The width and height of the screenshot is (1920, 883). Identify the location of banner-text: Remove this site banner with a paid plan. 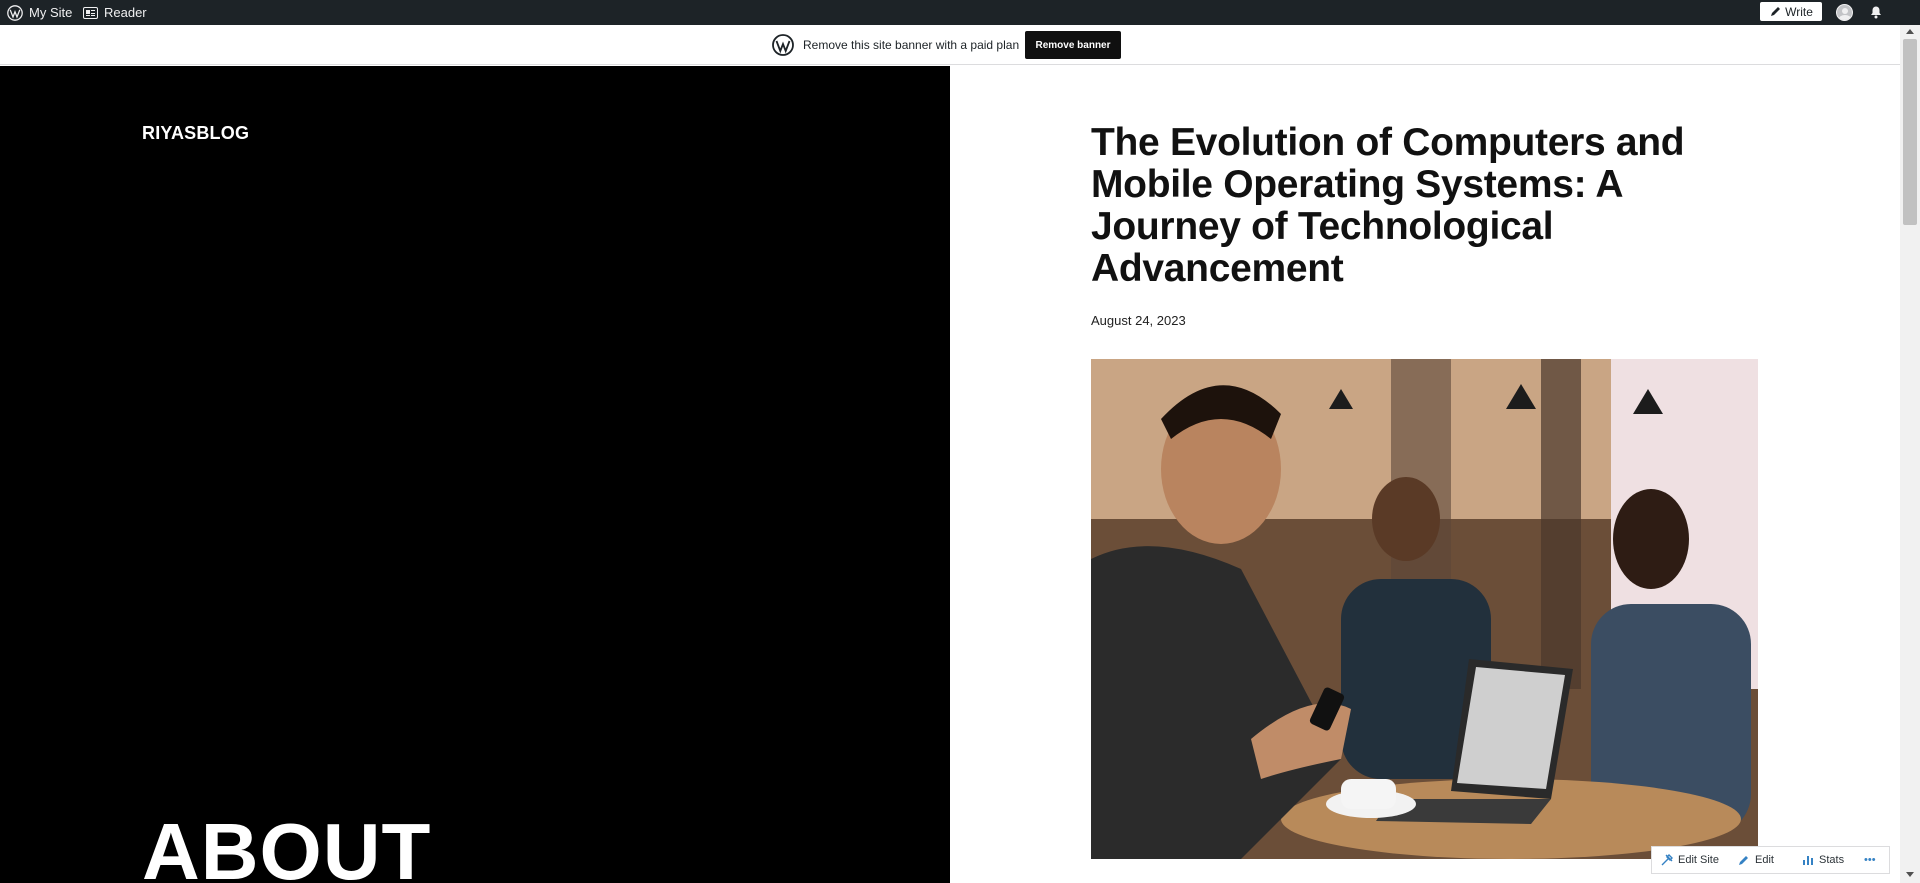
(911, 45).